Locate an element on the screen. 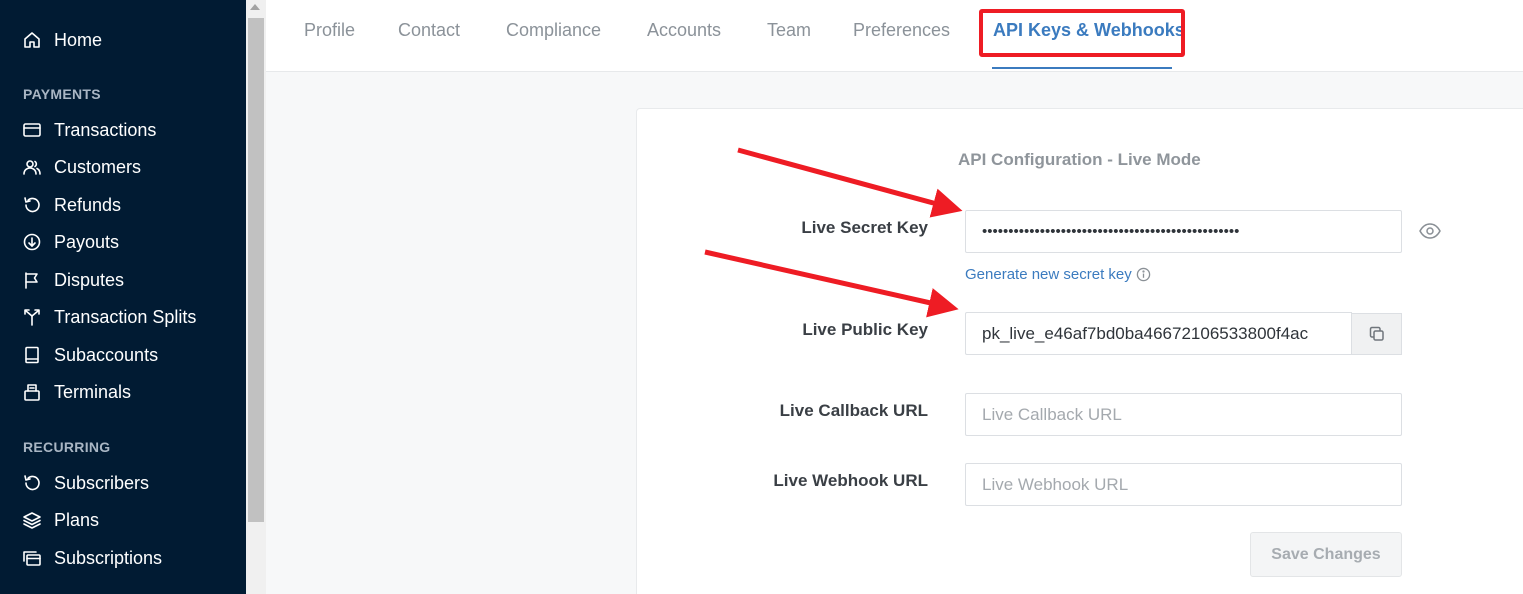  subscribers-icon is located at coordinates (32, 483).